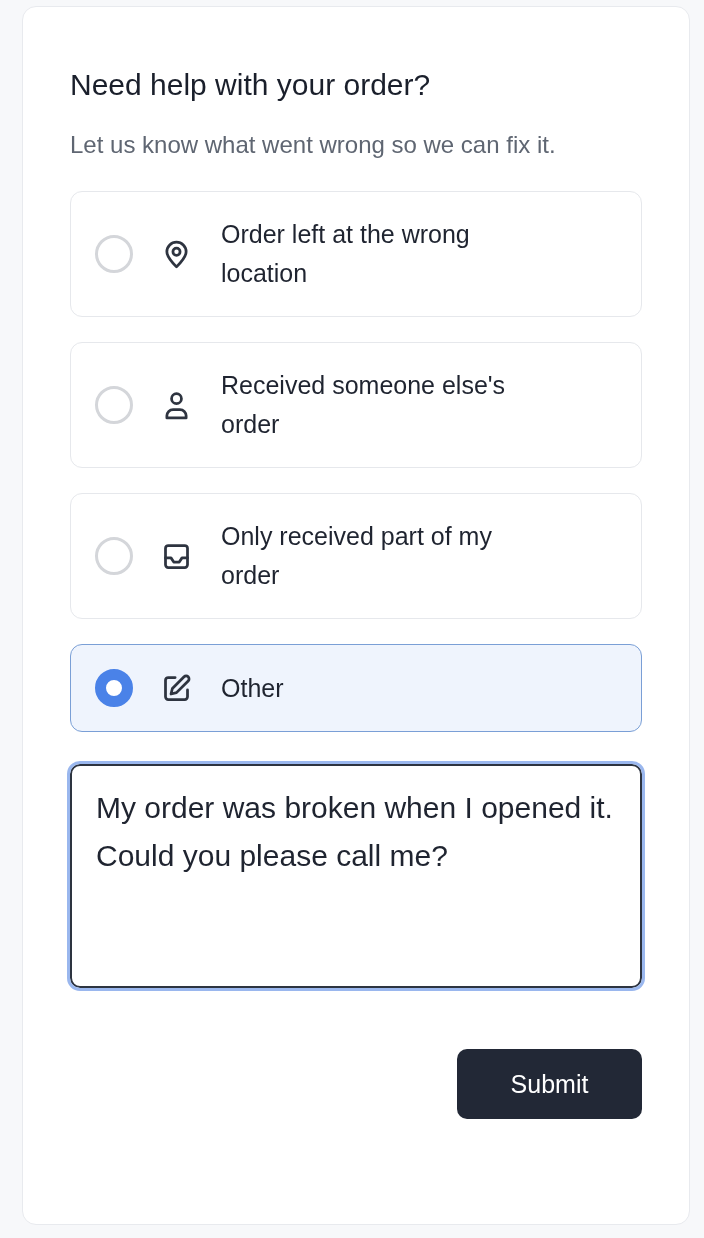 This screenshot has height=1238, width=704. Describe the element at coordinates (313, 145) in the screenshot. I see `description-text: Let us know what went wrong so we can fix it.` at that location.